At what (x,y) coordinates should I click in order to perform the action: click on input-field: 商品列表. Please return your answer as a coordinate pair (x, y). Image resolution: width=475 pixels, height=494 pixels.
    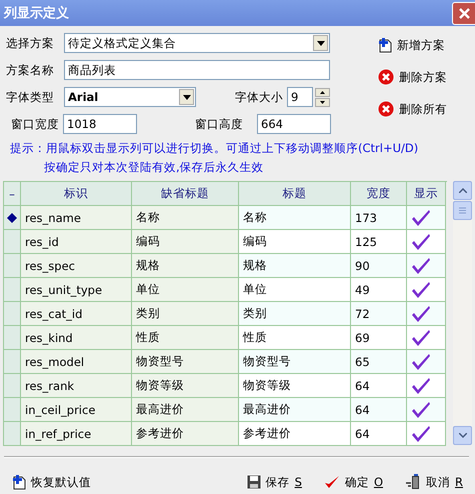
    Looking at the image, I should click on (197, 70).